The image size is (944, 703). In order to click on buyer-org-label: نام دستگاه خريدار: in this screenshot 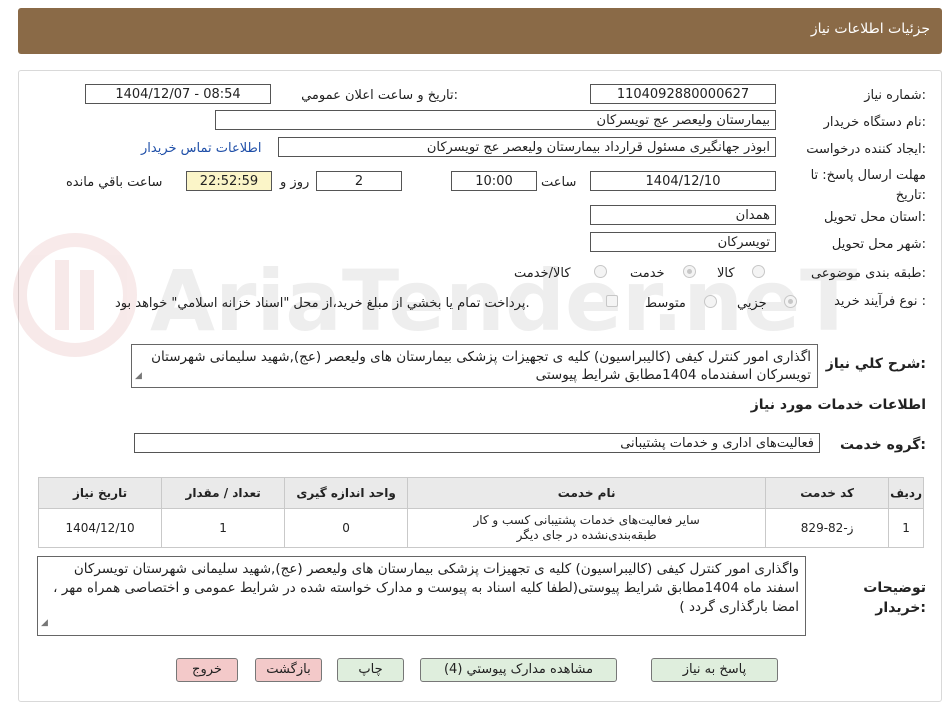, I will do `click(874, 122)`.